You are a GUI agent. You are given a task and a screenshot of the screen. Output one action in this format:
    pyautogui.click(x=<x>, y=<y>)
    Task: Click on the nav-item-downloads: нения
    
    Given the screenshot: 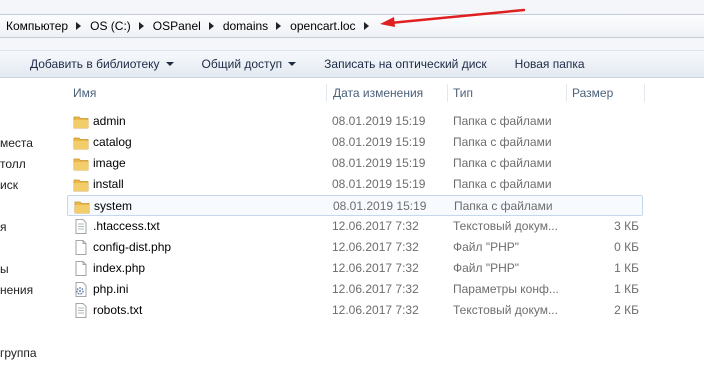 What is the action you would take?
    pyautogui.click(x=16, y=290)
    